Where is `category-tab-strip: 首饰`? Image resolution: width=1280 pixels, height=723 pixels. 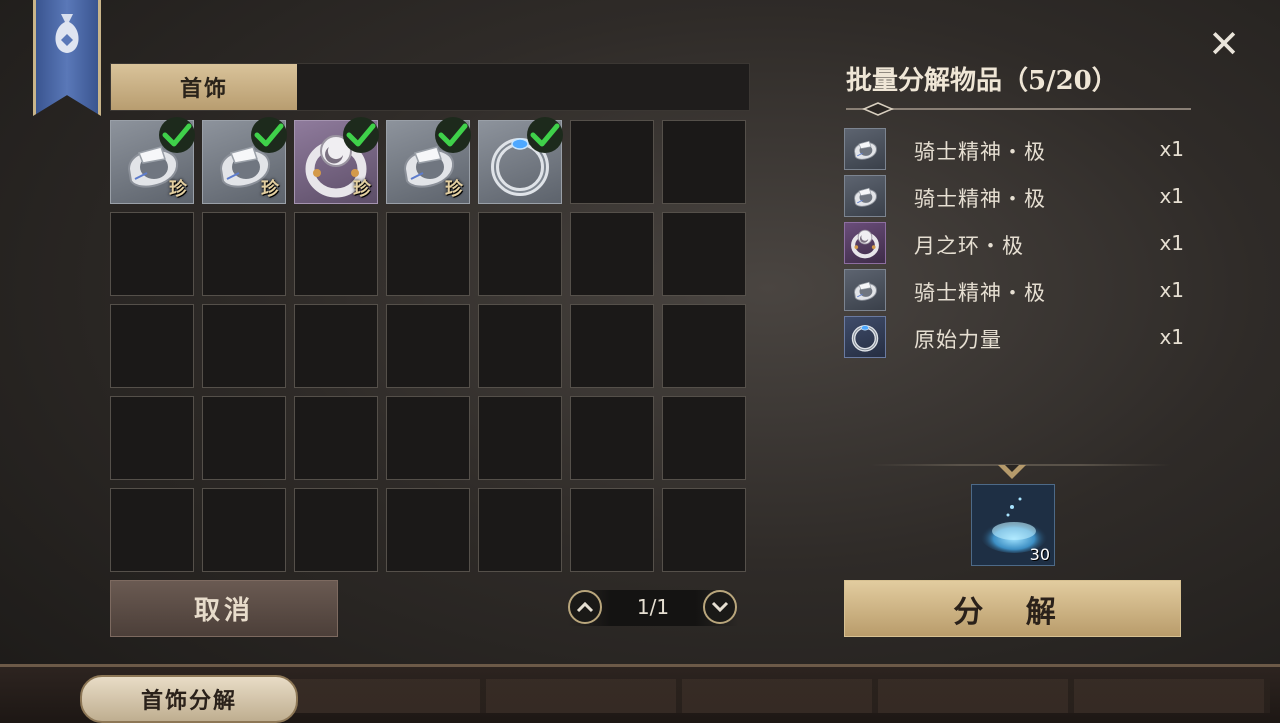 category-tab-strip: 首饰 is located at coordinates (430, 87).